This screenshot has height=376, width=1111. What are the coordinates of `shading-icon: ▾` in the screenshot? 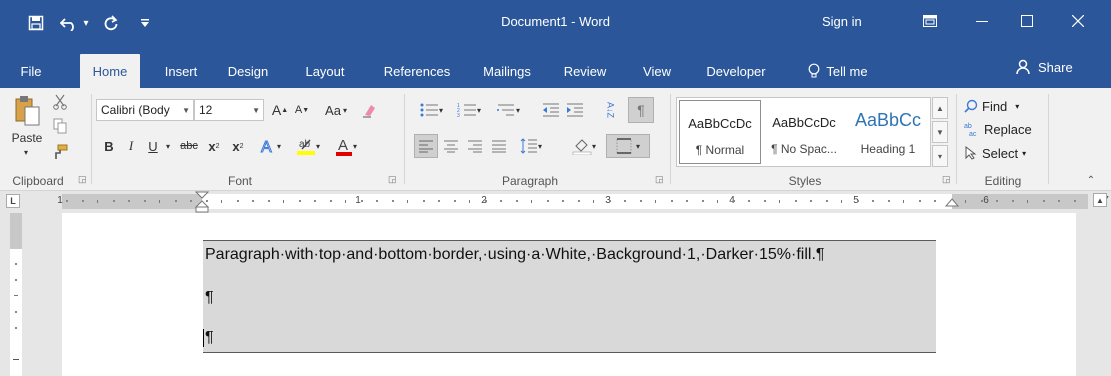 It's located at (584, 146).